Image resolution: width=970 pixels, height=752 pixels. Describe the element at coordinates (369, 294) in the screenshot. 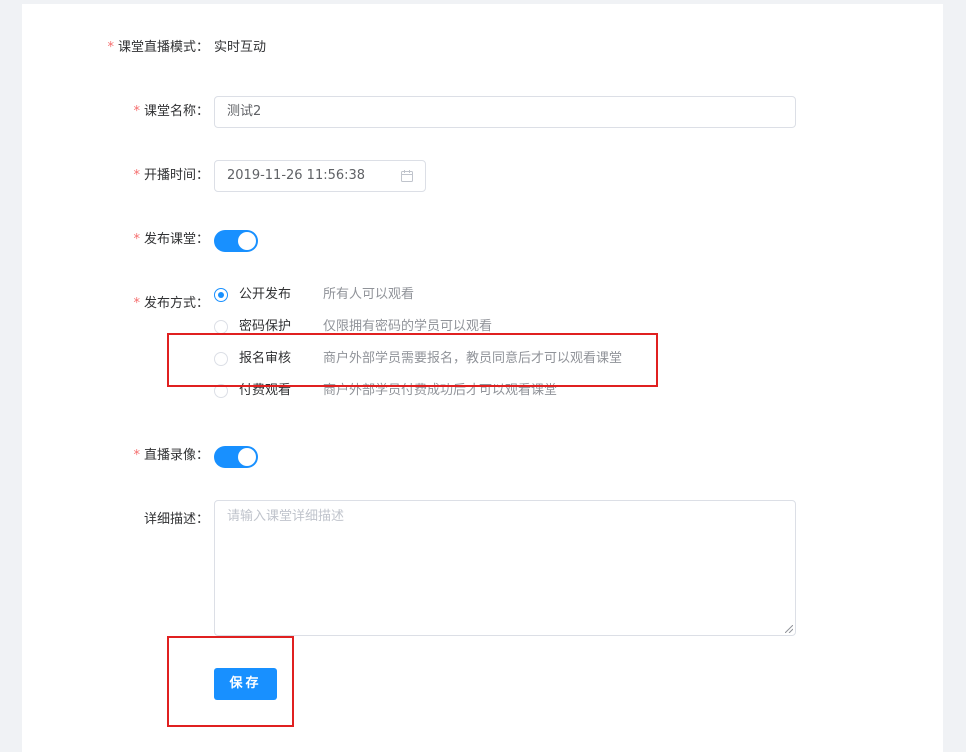

I see `radio-desc: 所有人可以观看` at that location.